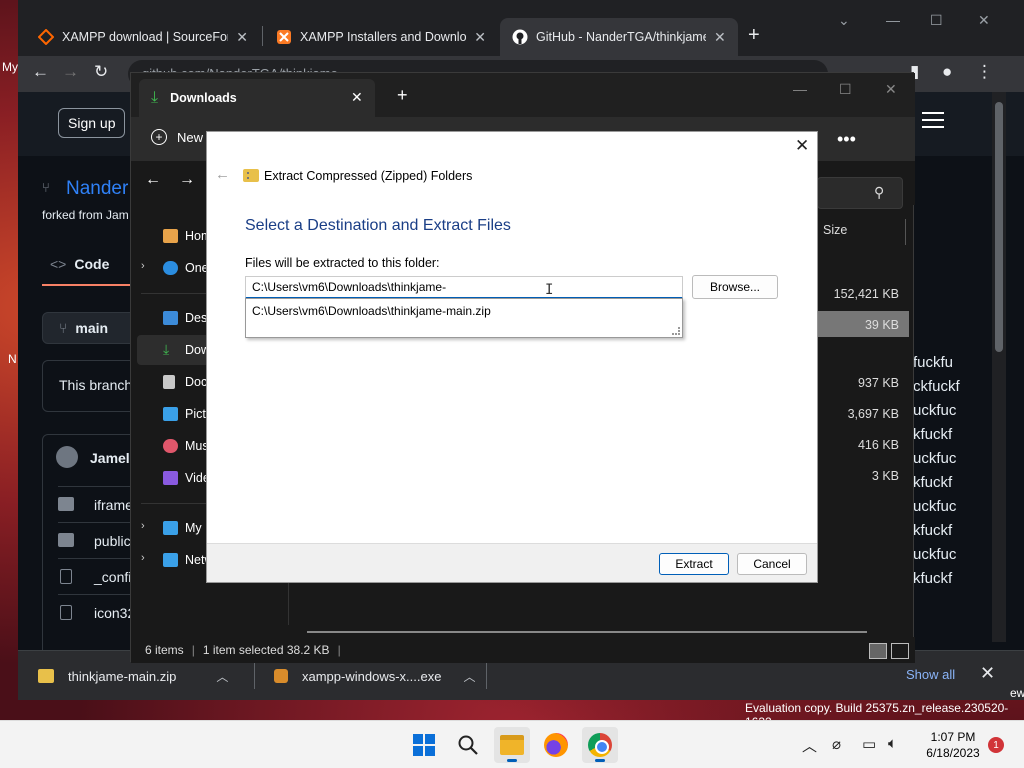  I want to click on branch-icon: ⑂, so click(63, 328).